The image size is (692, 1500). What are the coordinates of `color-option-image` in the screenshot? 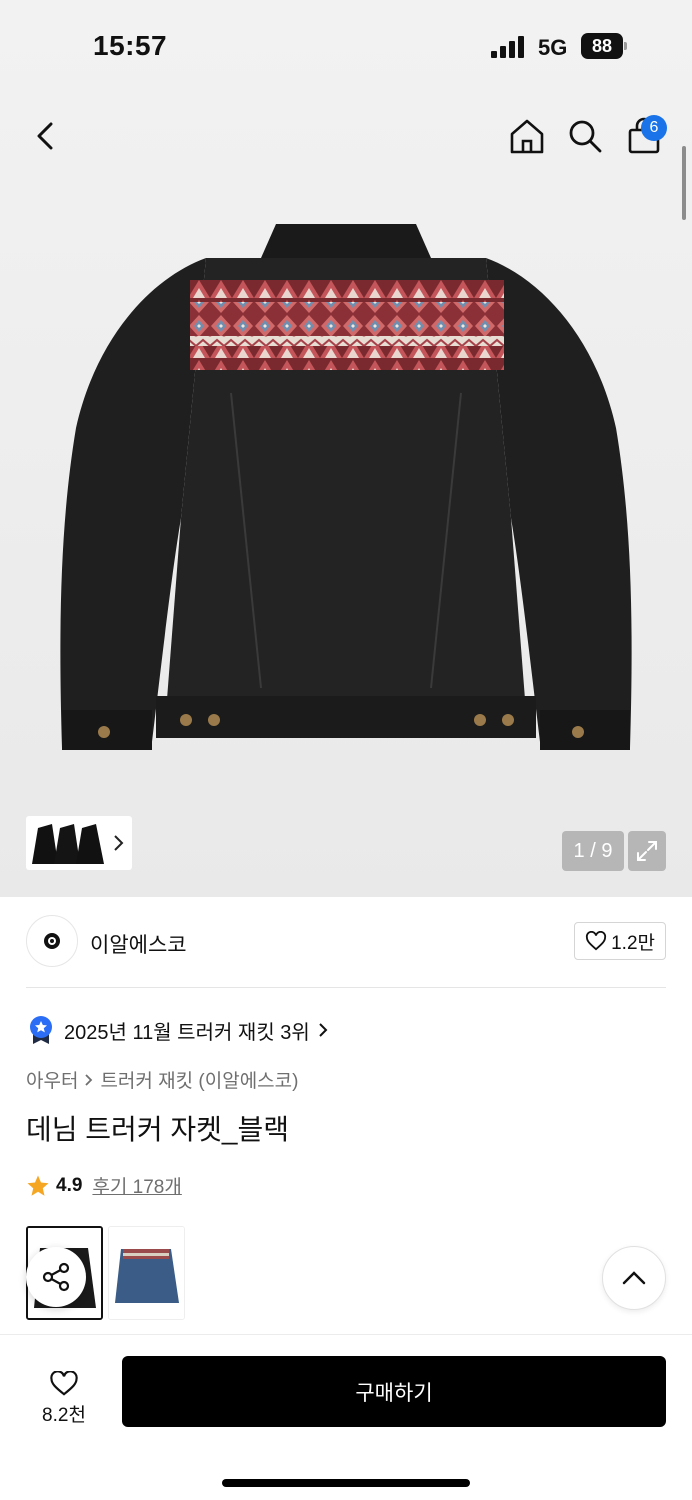 It's located at (146, 1273).